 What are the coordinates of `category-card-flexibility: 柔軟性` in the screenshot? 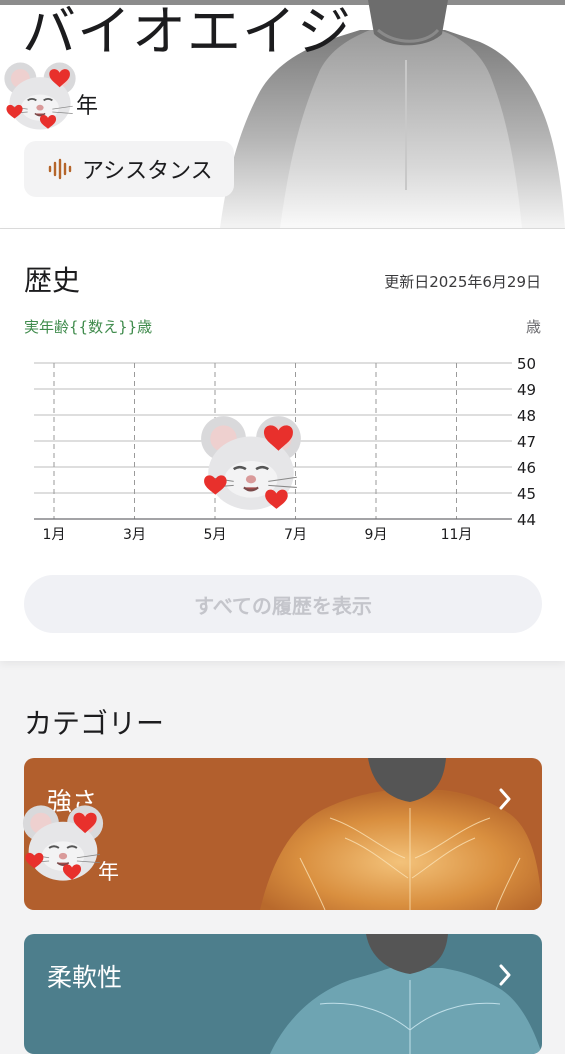 It's located at (283, 994).